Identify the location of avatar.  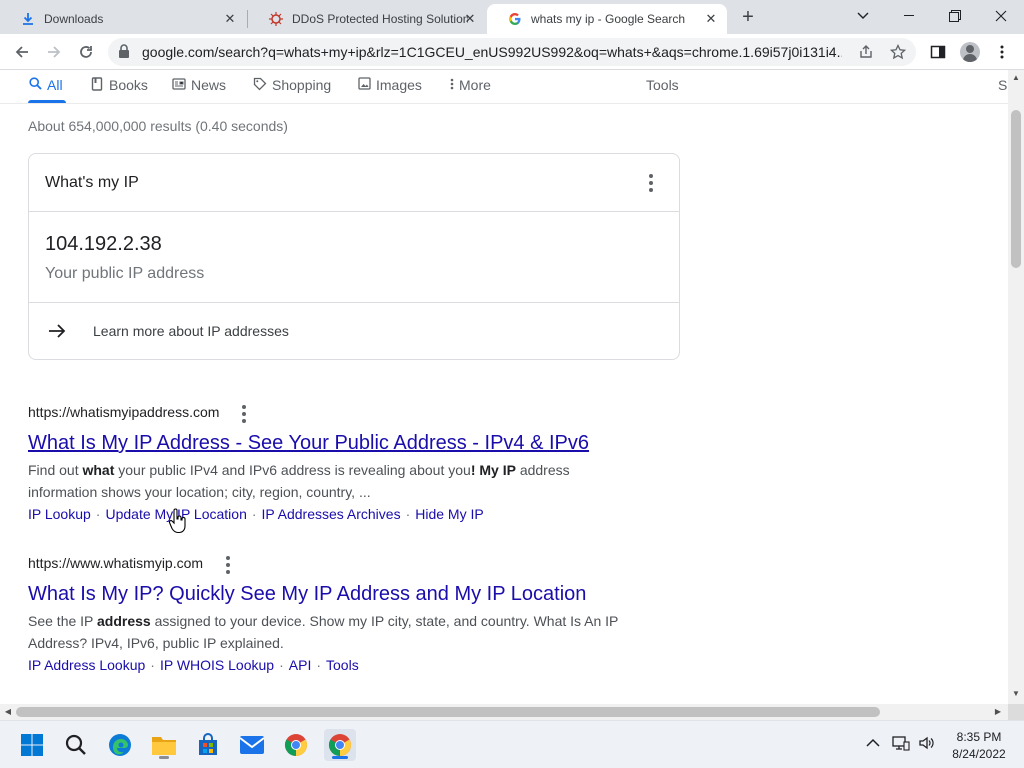
(970, 52).